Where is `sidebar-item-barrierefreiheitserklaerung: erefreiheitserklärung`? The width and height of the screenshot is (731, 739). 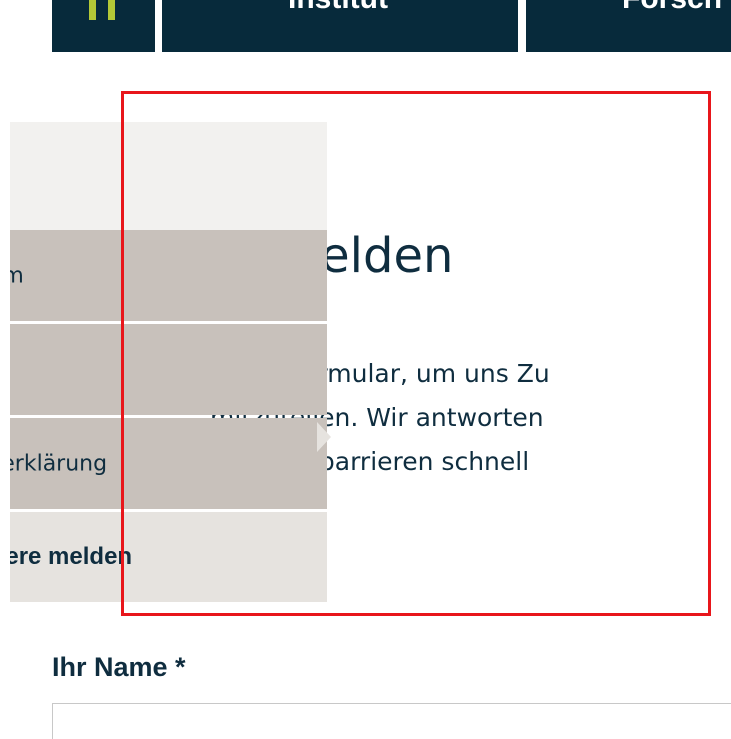 sidebar-item-barrierefreiheitserklaerung: erefreiheitserklärung is located at coordinates (168, 463).